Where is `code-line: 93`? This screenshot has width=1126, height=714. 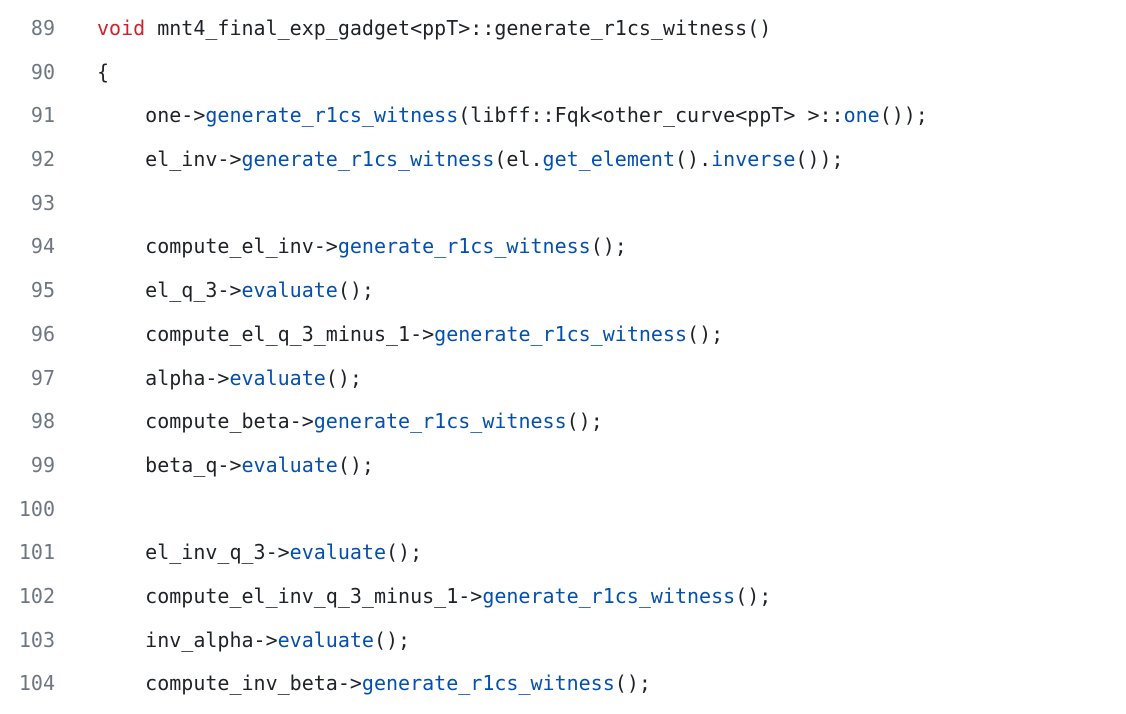 code-line: 93 is located at coordinates (563, 204).